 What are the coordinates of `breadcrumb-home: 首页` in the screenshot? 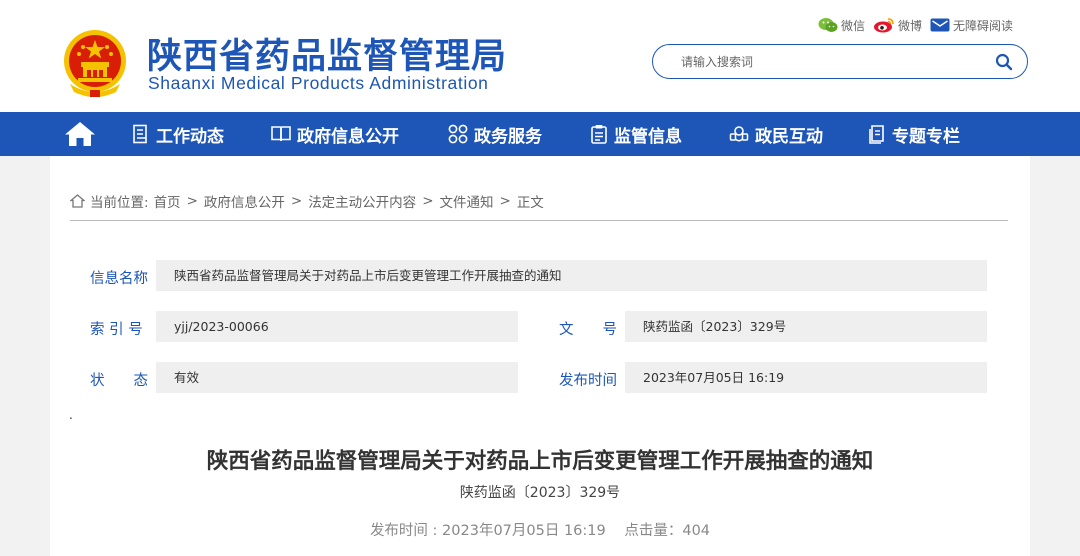 It's located at (167, 201).